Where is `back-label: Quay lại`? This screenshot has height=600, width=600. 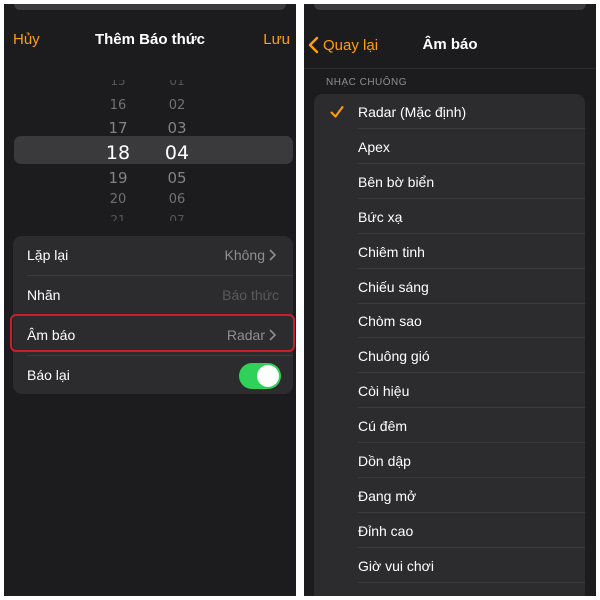 back-label: Quay lại is located at coordinates (351, 45).